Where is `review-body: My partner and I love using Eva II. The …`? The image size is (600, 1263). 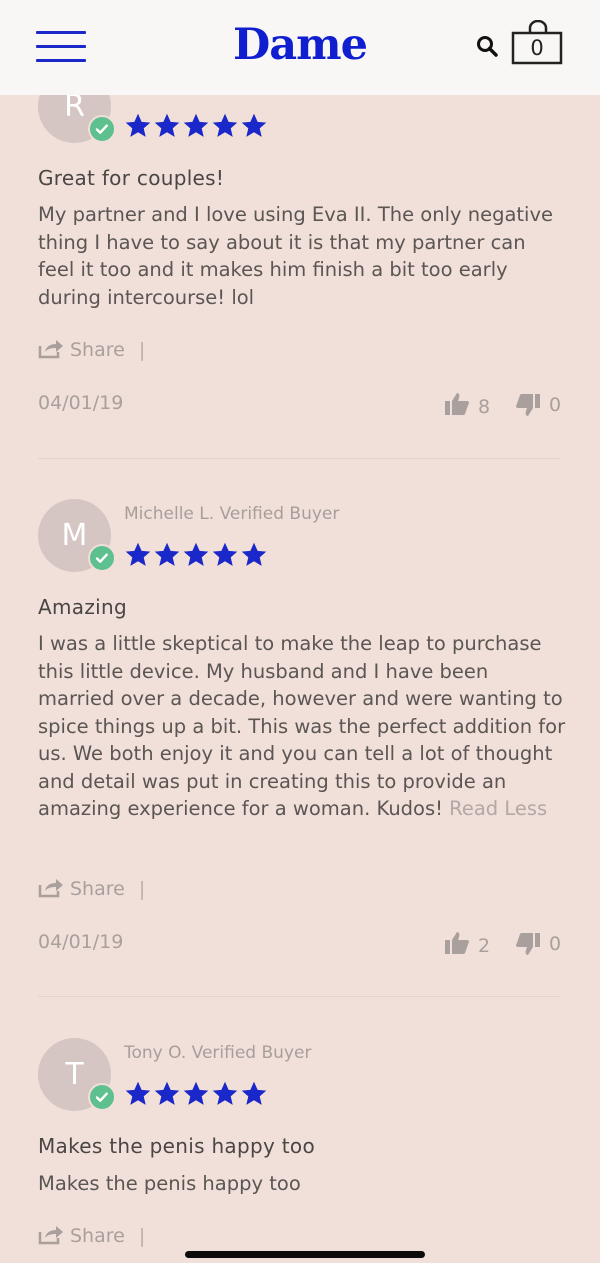 review-body: My partner and I love using Eva II. The … is located at coordinates (296, 256).